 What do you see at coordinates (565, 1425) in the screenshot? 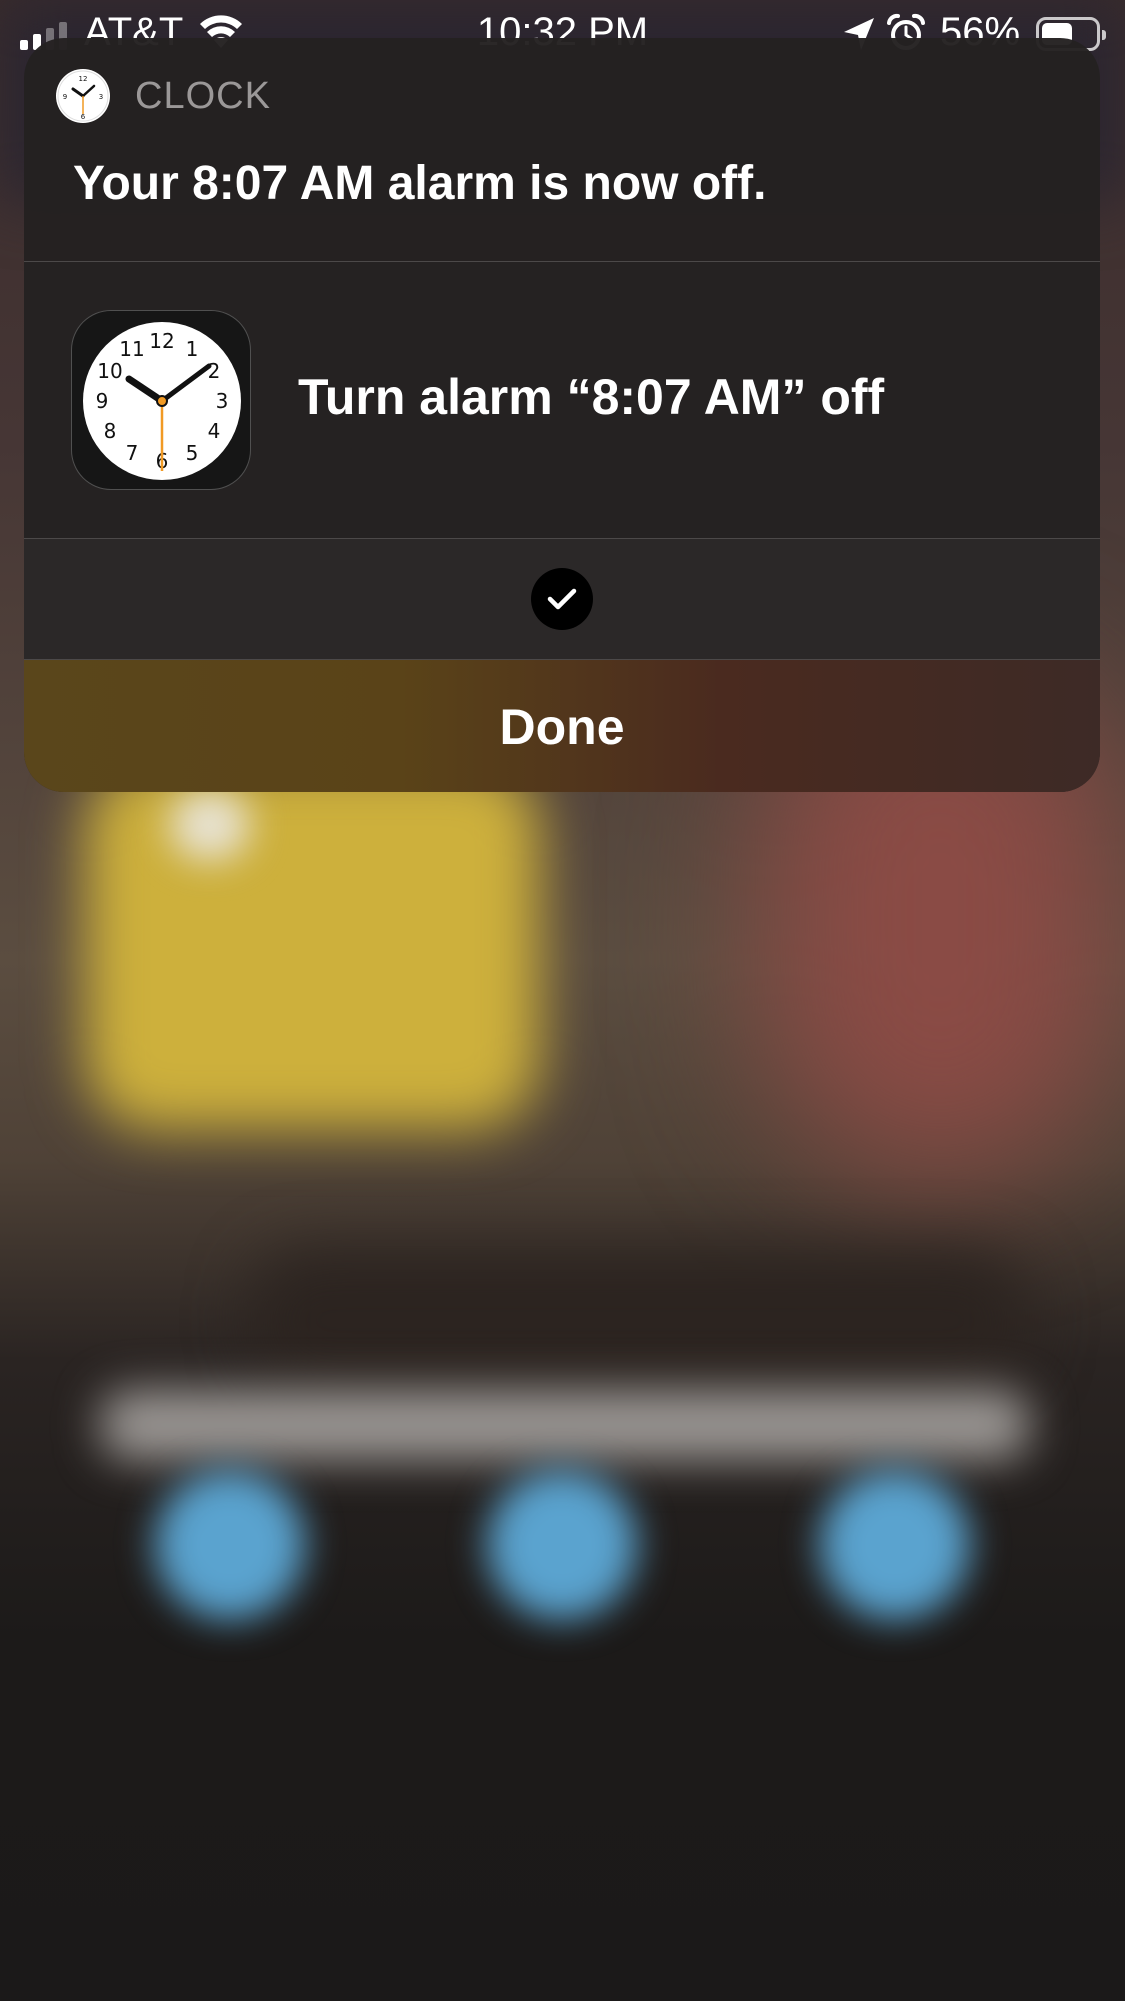
I see `blurred-widget-bar` at bounding box center [565, 1425].